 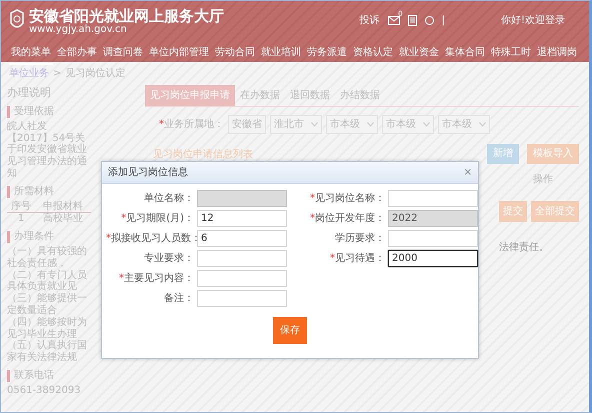 I want to click on circle-icon, so click(x=429, y=20).